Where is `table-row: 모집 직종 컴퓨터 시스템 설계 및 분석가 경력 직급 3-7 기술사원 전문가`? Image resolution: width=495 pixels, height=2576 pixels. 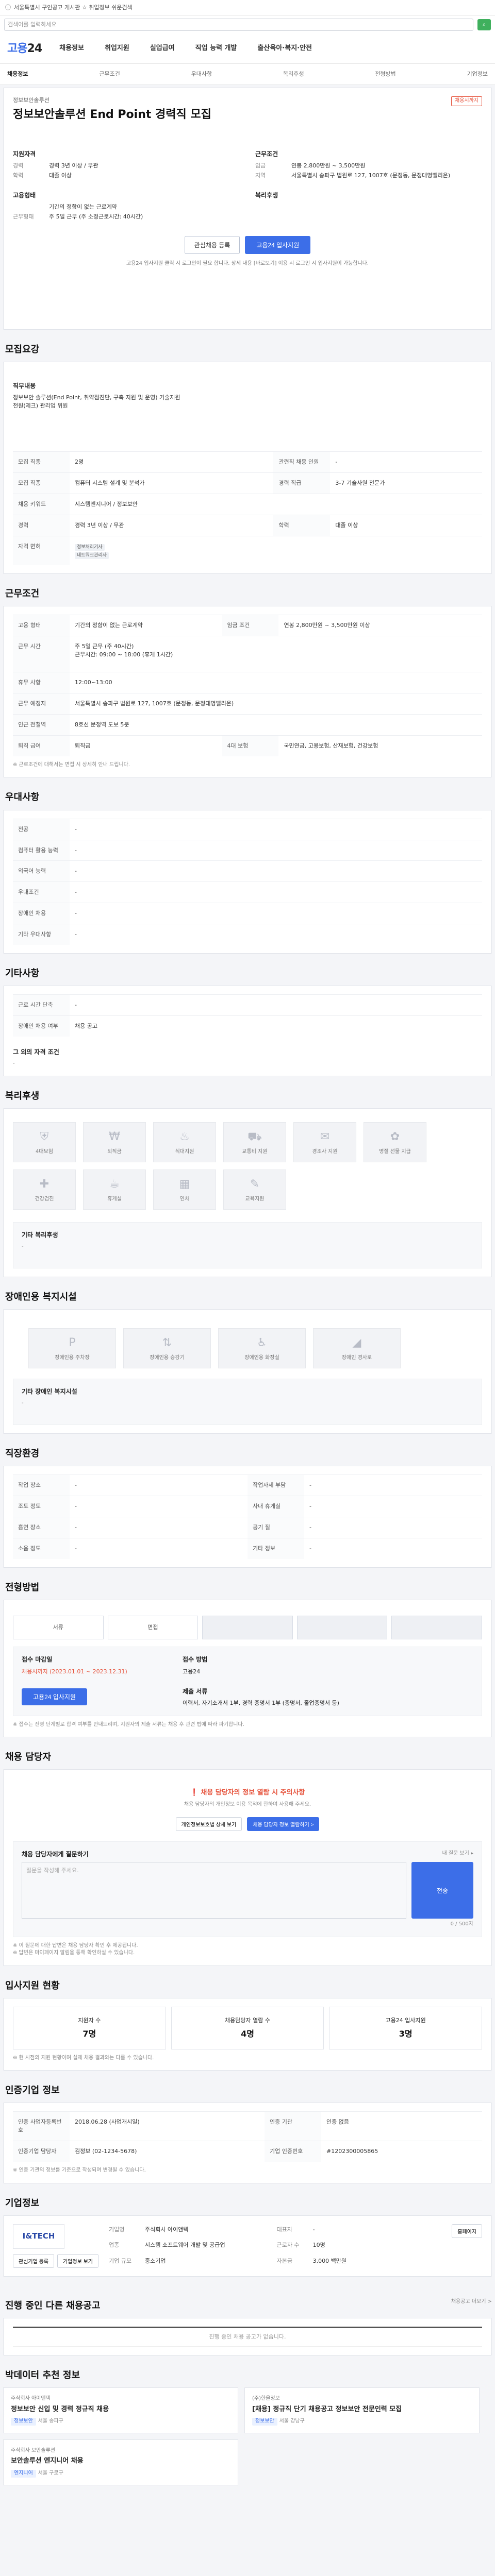 table-row: 모집 직종 컴퓨터 시스템 설계 및 분석가 경력 직급 3-7 기술사원 전문가 is located at coordinates (247, 483).